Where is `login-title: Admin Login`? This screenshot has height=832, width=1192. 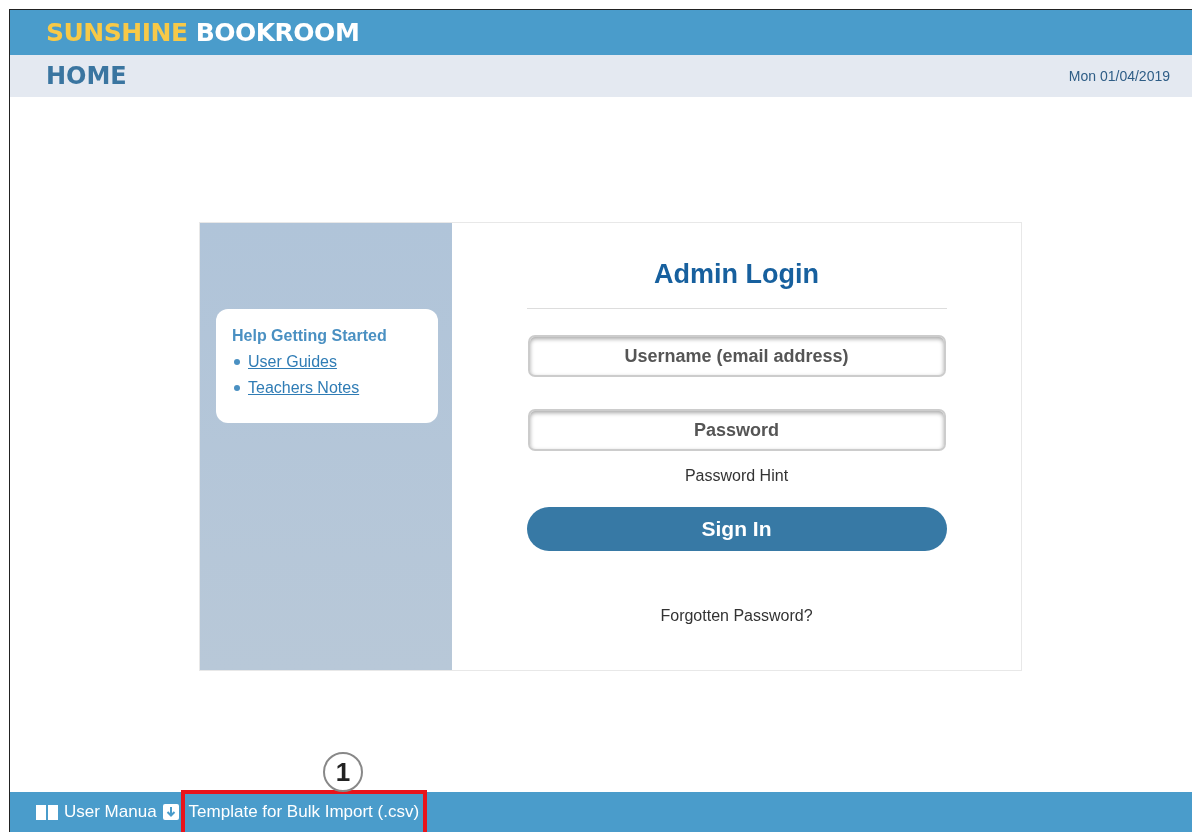
login-title: Admin Login is located at coordinates (736, 274).